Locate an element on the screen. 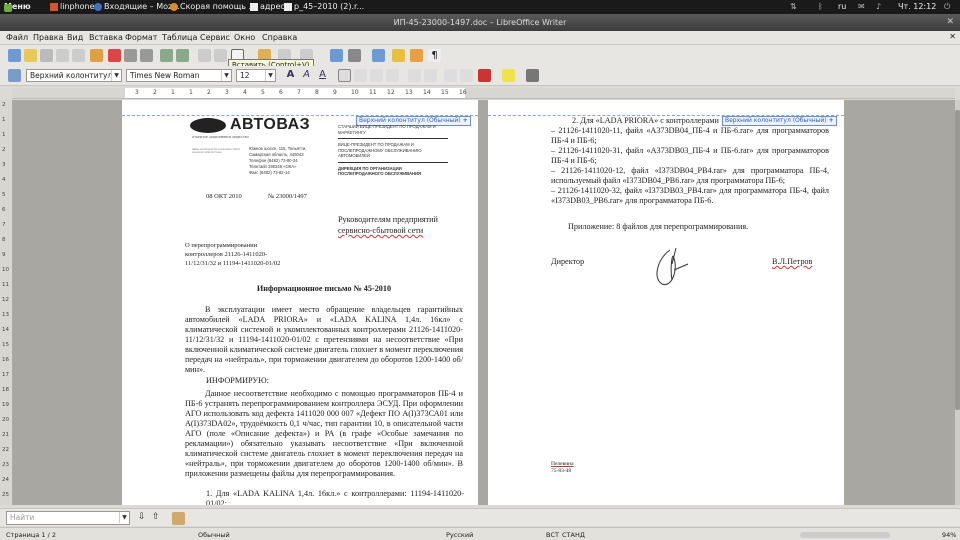 This screenshot has width=960, height=540. image-icon is located at coordinates (378, 55).